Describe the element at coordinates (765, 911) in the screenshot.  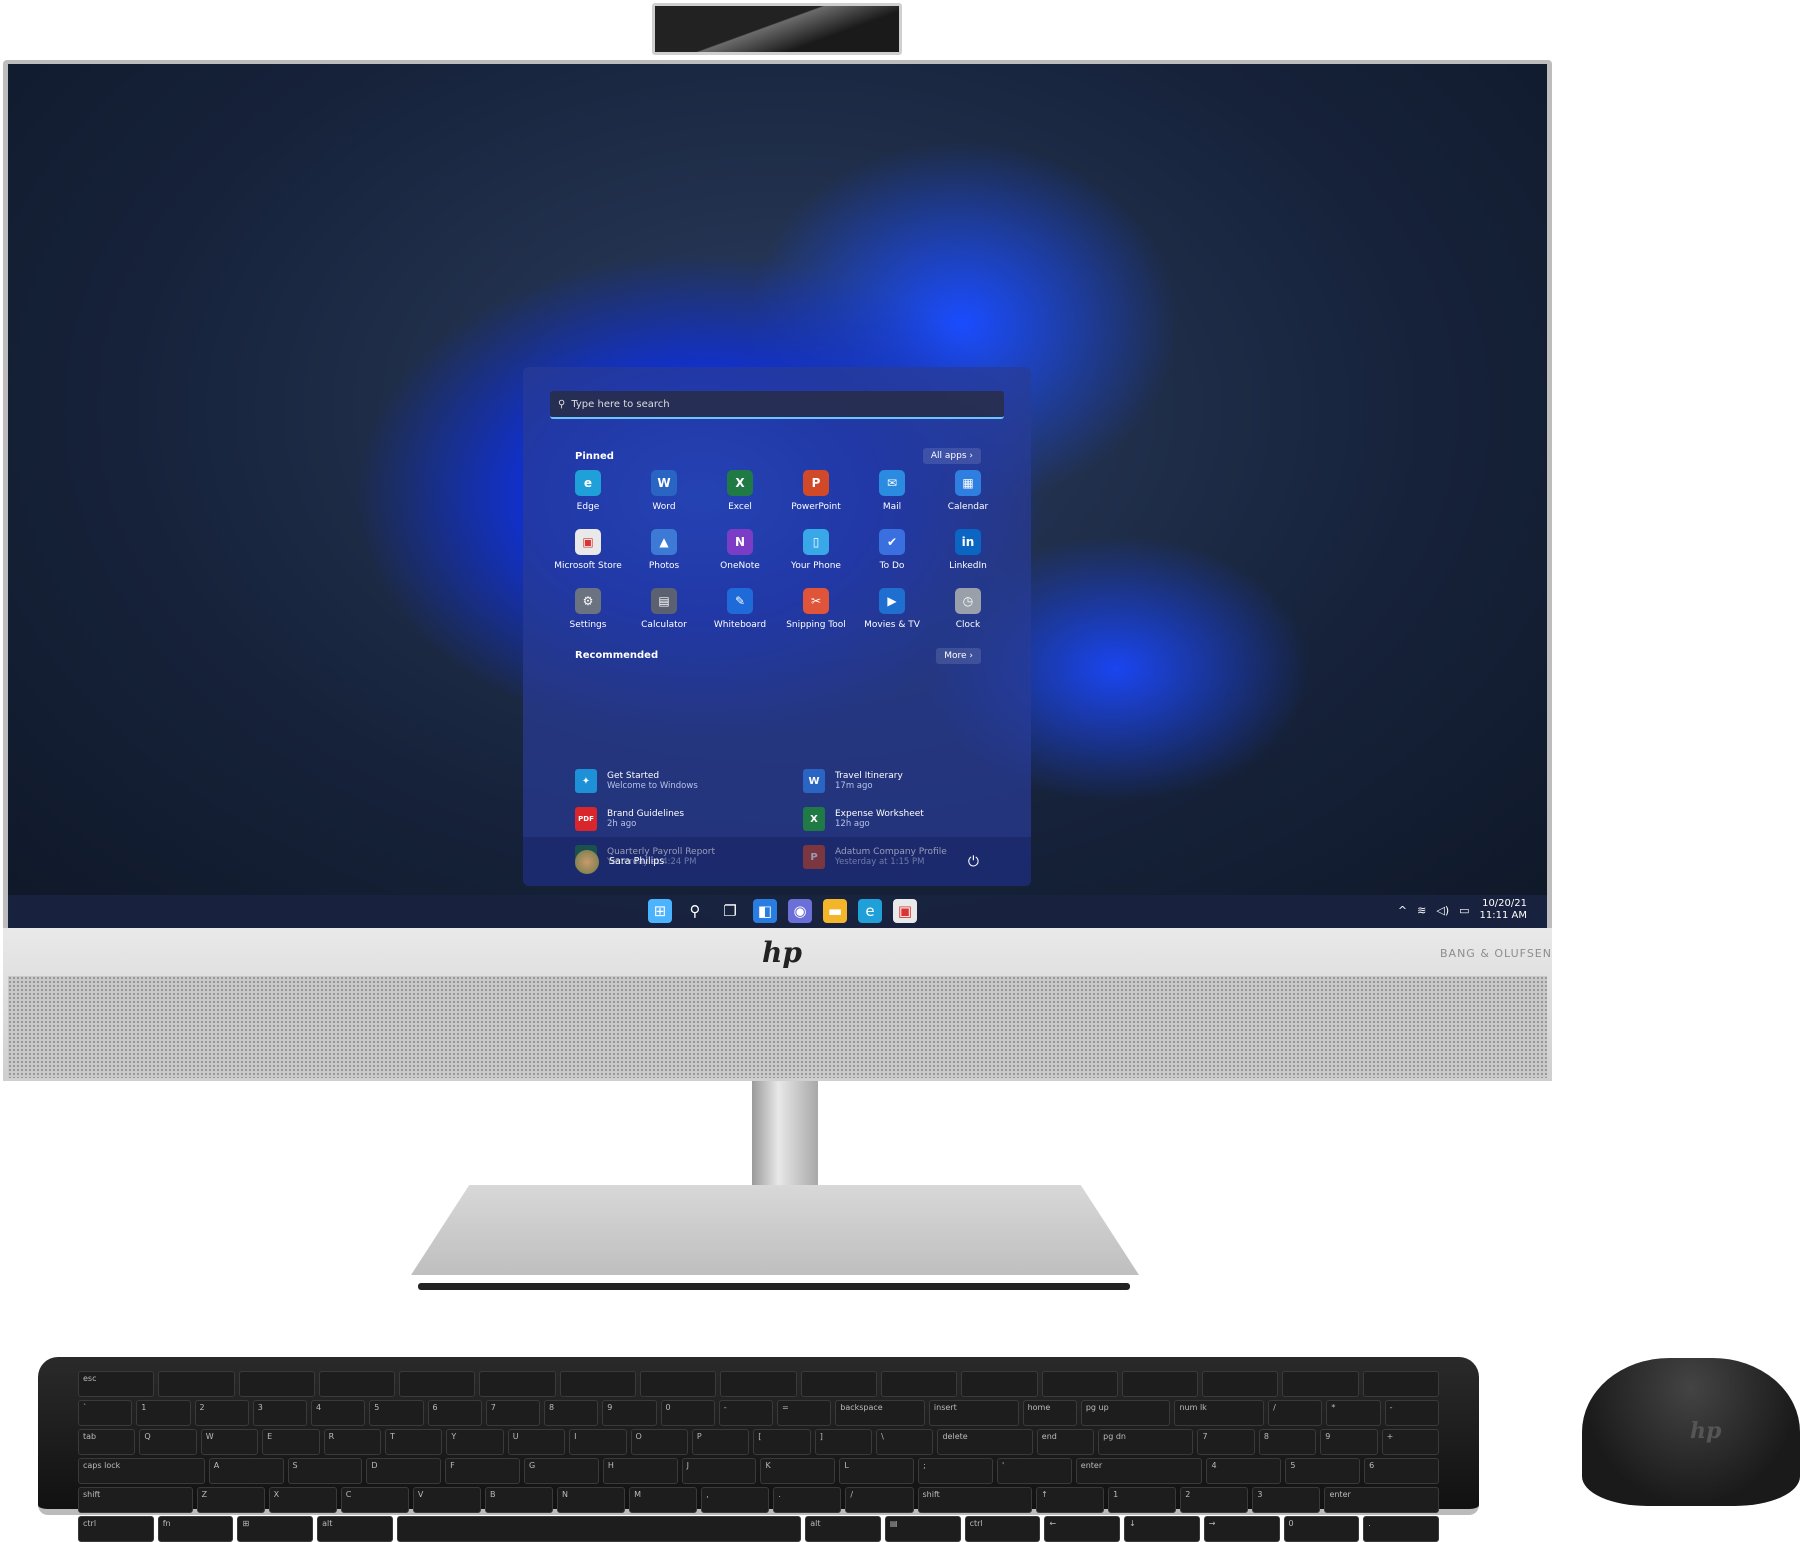
I see `widgets-icon: ◧` at that location.